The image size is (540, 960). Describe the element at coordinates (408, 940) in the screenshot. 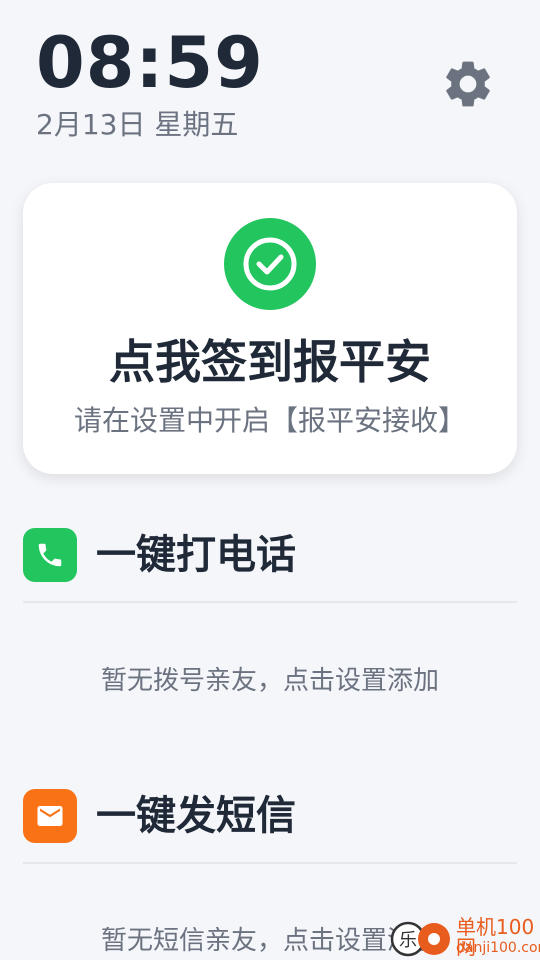

I see `svg-text: 乐` at that location.